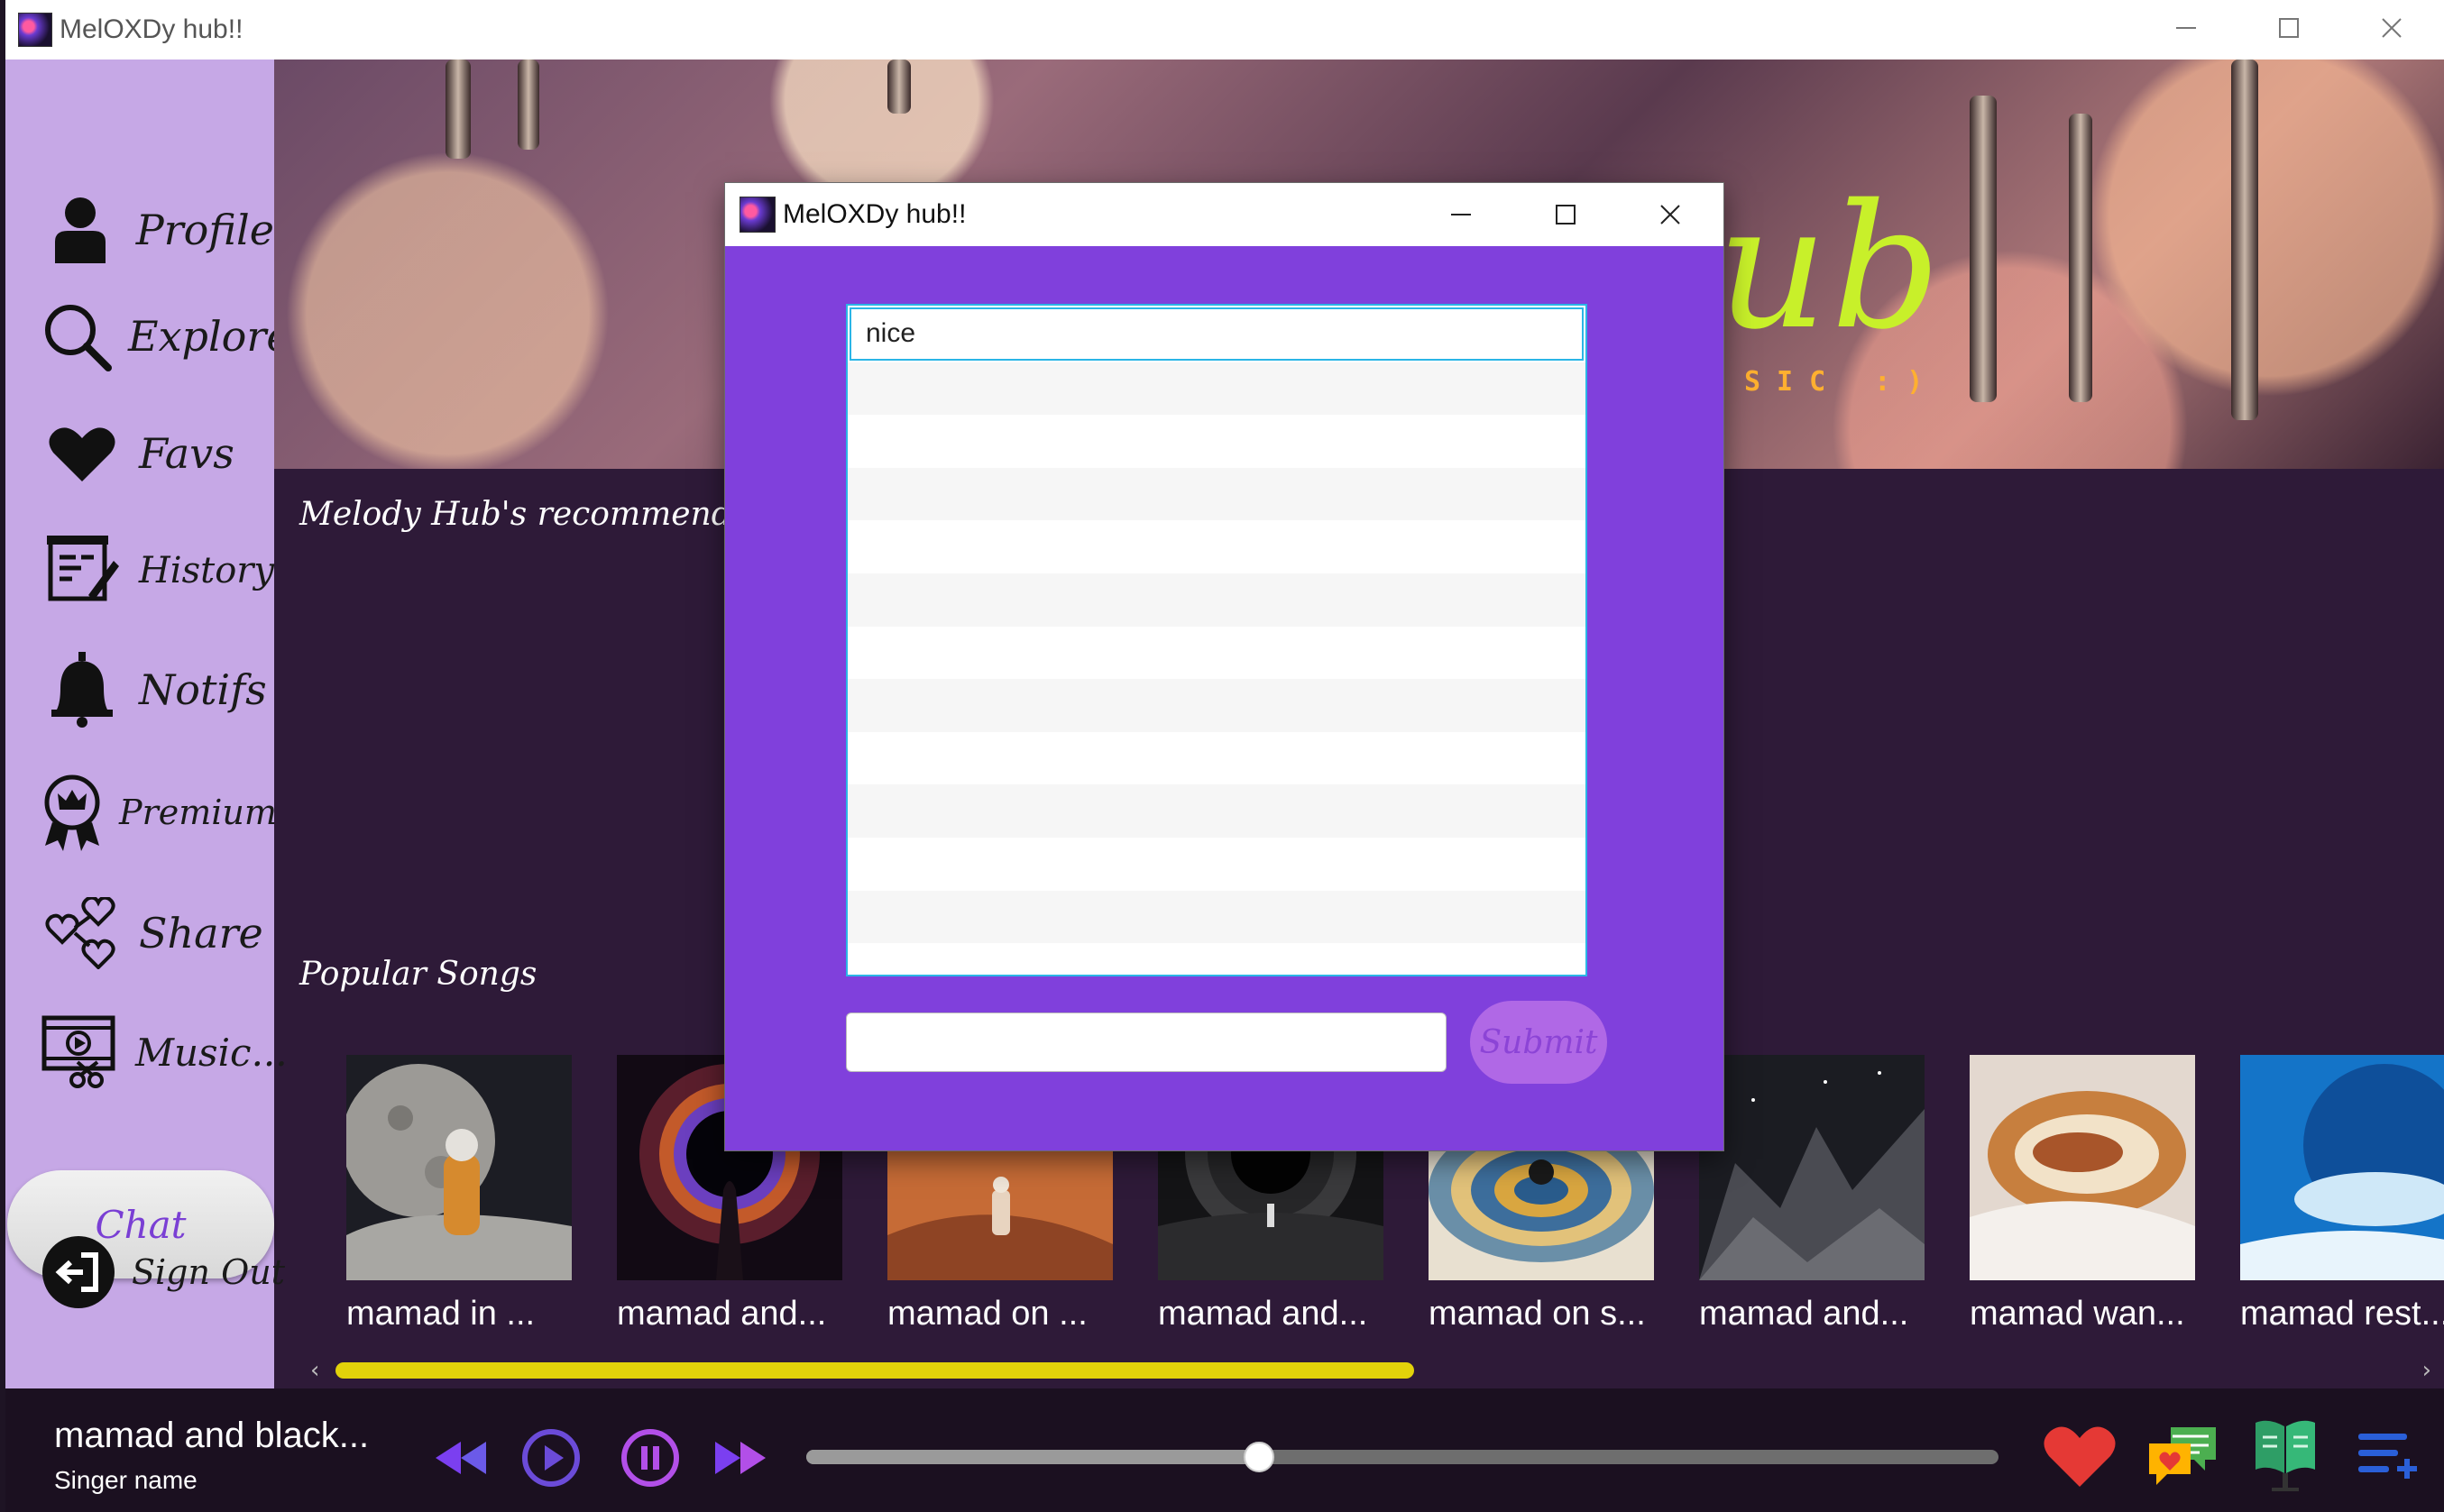 The width and height of the screenshot is (2444, 1512). Describe the element at coordinates (1670, 214) in the screenshot. I see `dialog-close-button` at that location.